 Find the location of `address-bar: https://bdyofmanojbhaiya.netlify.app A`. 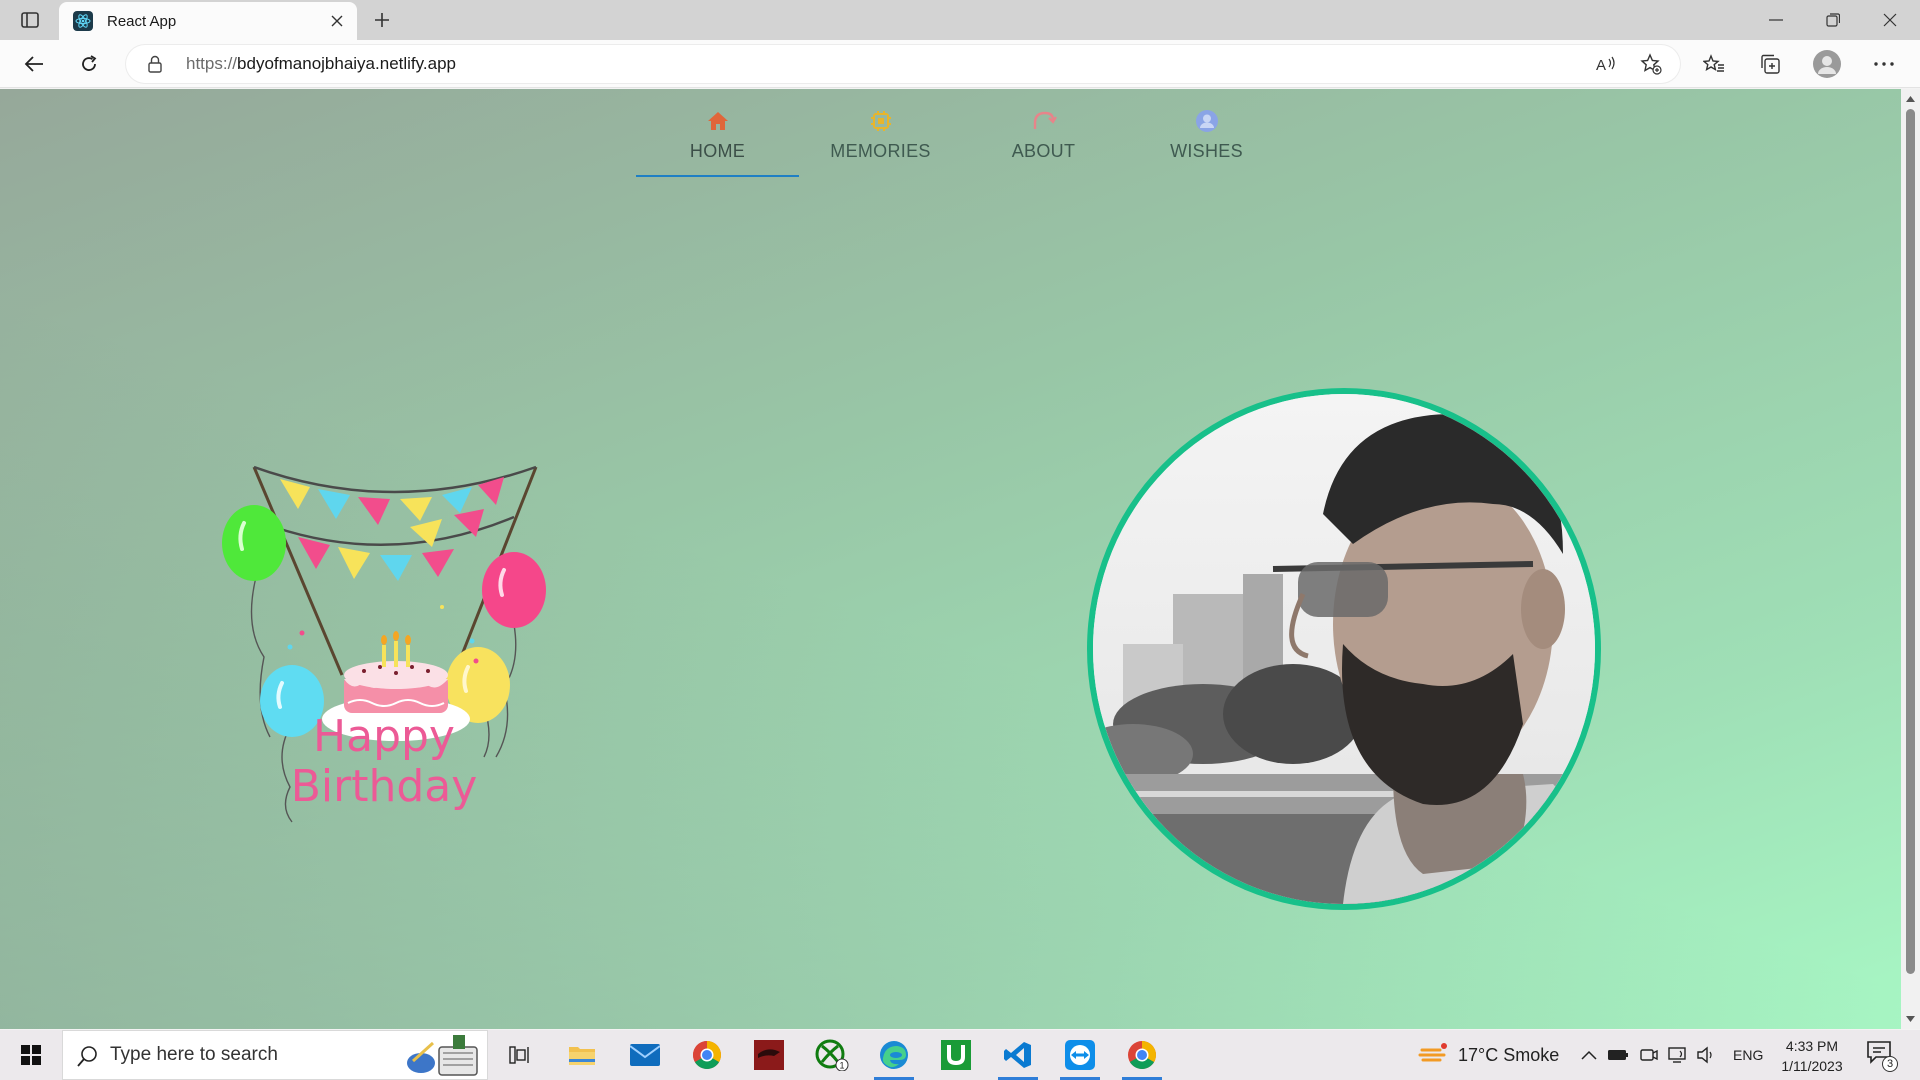

address-bar: https://bdyofmanojbhaiya.netlify.app A is located at coordinates (903, 64).